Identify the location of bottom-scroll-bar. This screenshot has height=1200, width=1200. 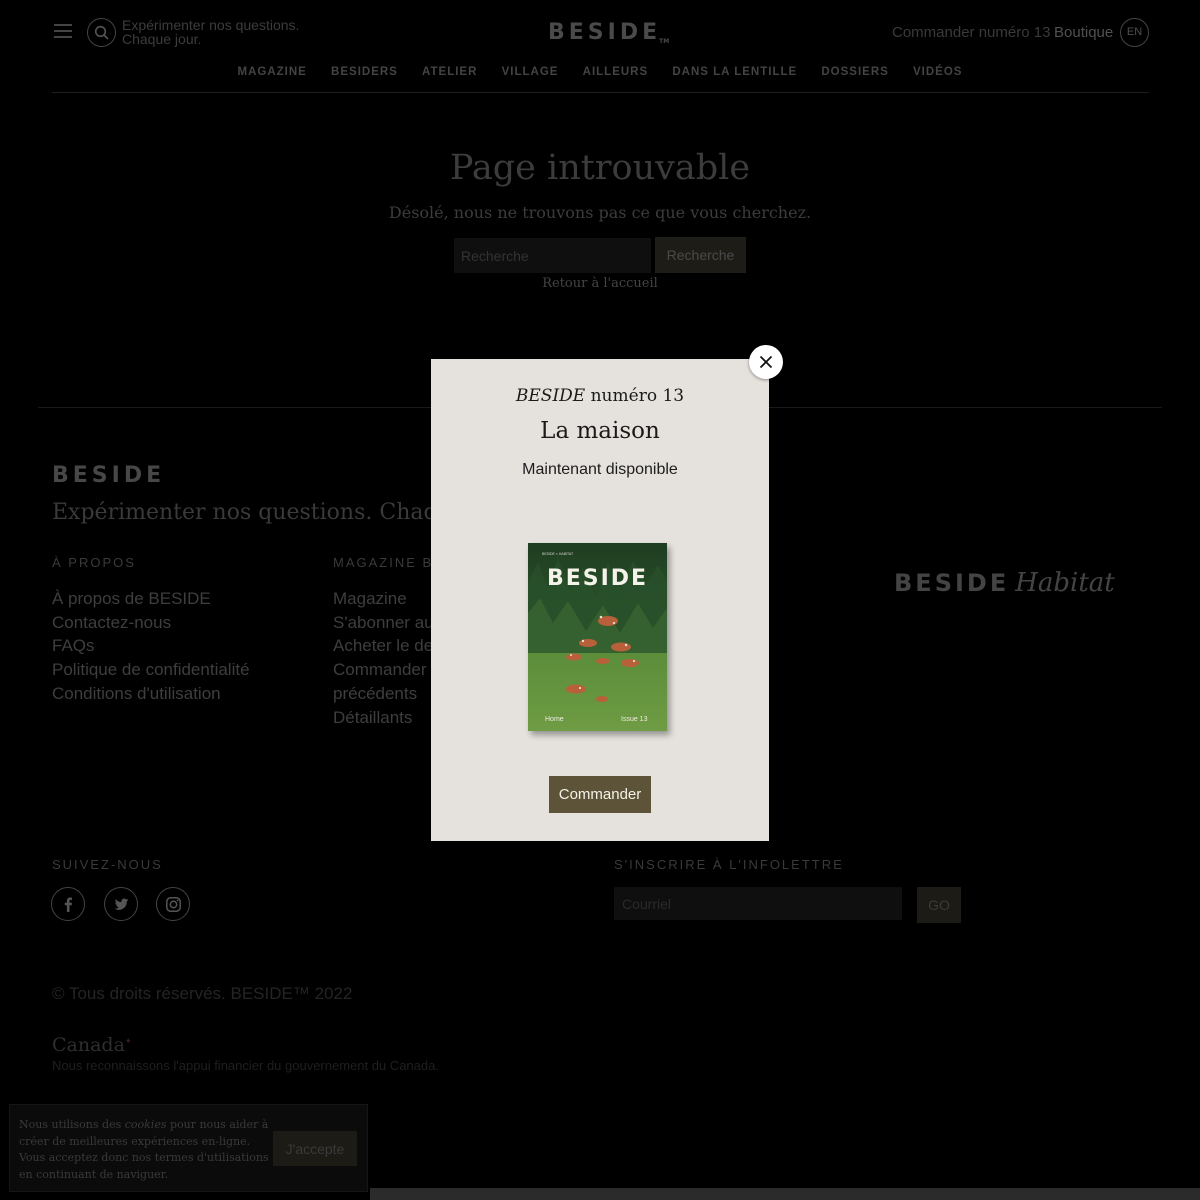
(785, 1194).